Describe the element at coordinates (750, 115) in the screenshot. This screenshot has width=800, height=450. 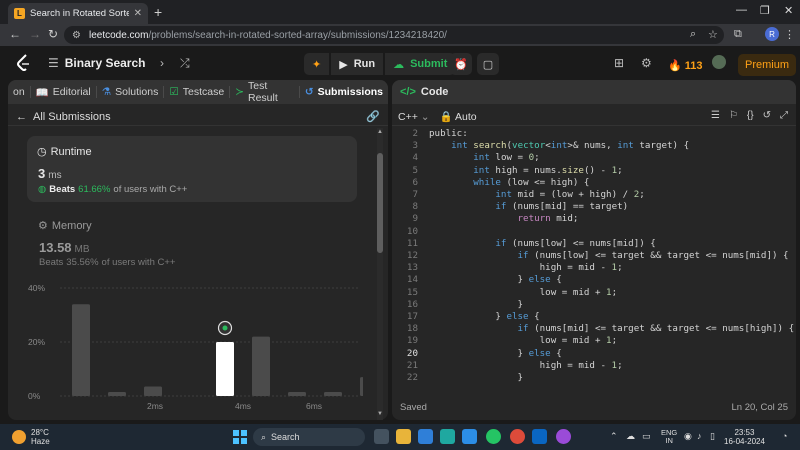
I see `braces-icon: {}` at that location.